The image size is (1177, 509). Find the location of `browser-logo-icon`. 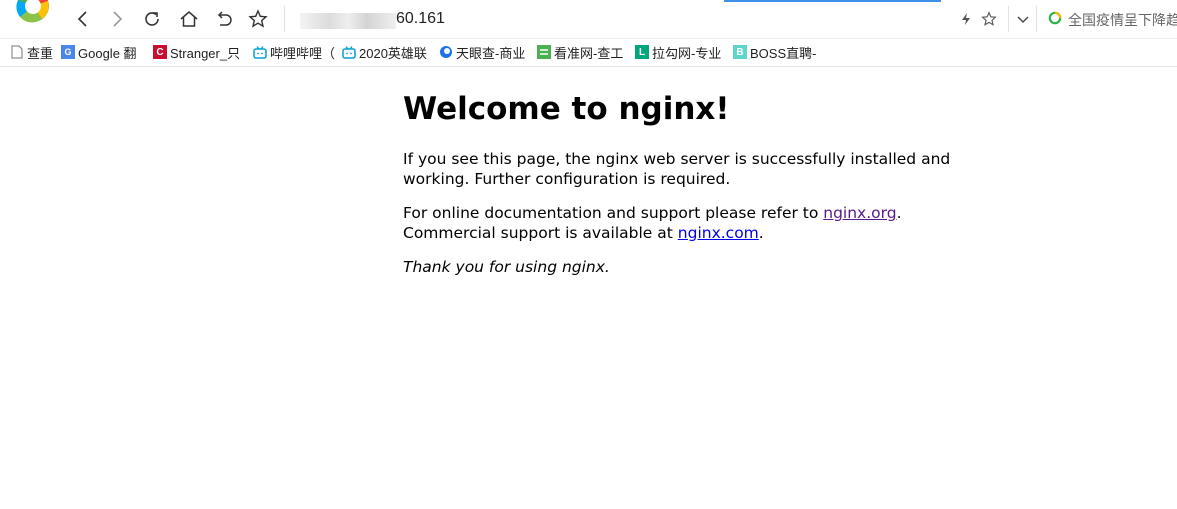

browser-logo-icon is located at coordinates (33, 14).